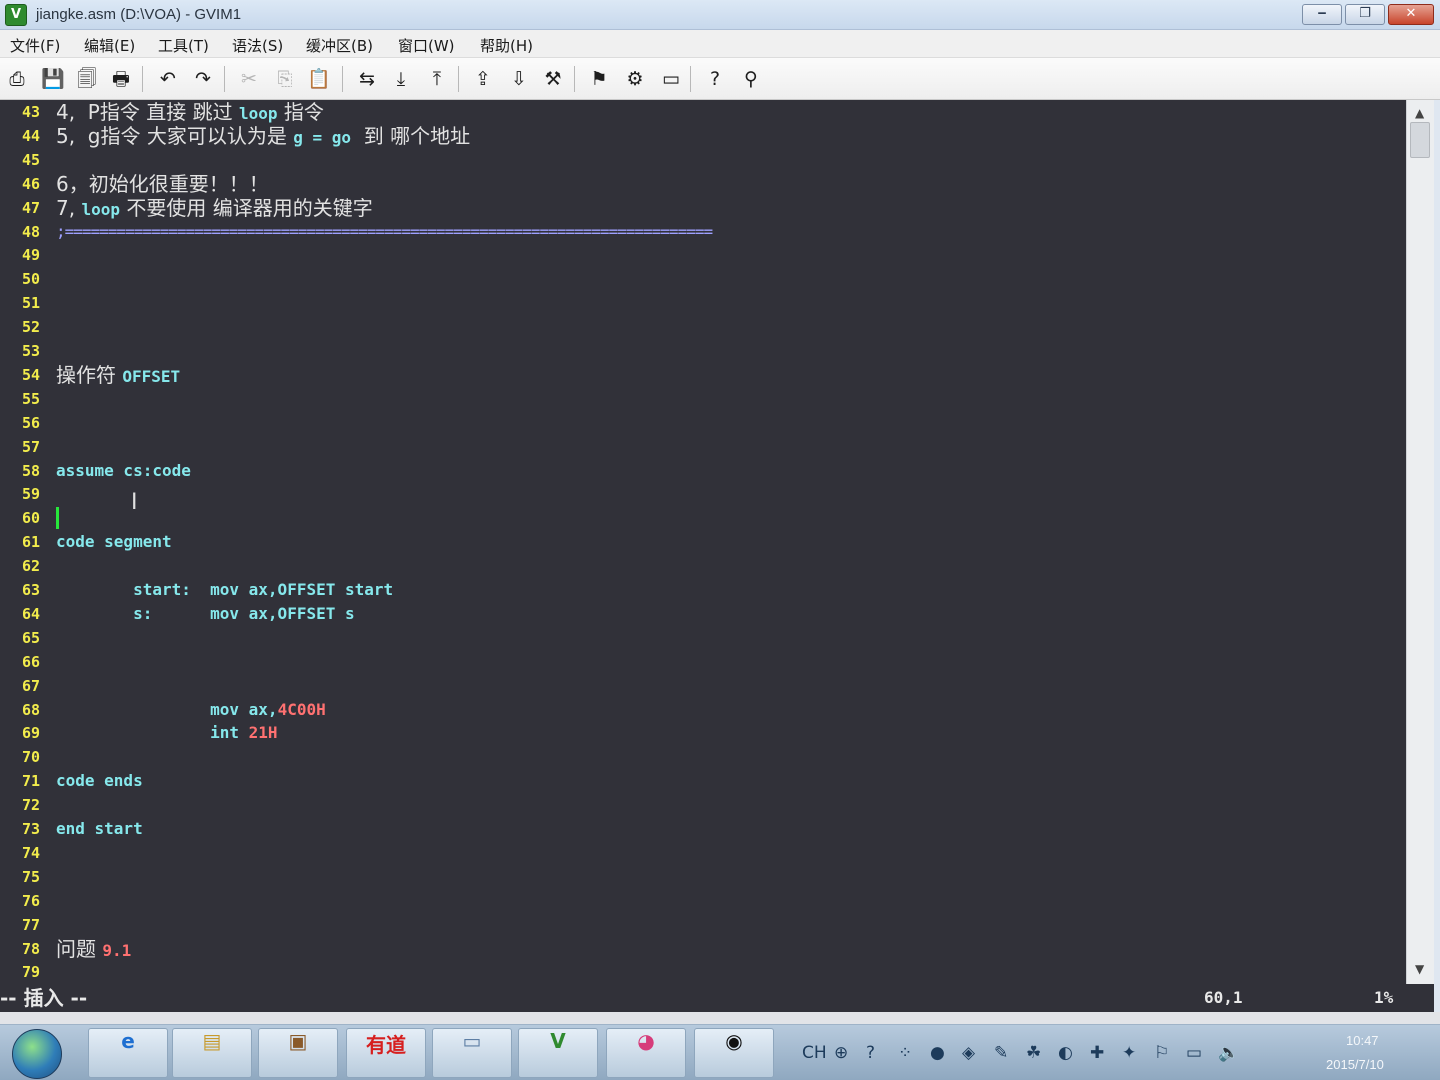 Image resolution: width=1440 pixels, height=1080 pixels. Describe the element at coordinates (31, 805) in the screenshot. I see `line-number: 72` at that location.